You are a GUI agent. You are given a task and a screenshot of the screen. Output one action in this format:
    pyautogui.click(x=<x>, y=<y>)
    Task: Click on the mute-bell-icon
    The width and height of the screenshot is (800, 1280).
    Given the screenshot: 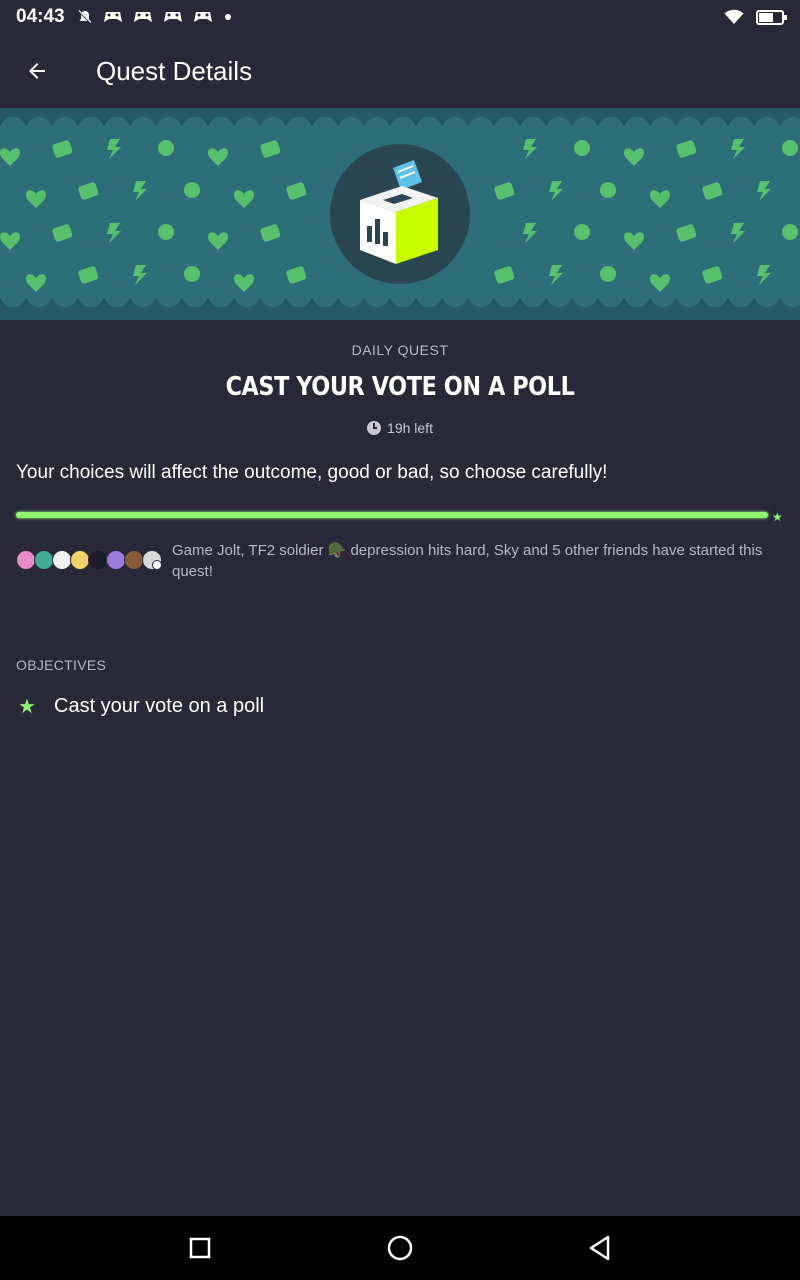 What is the action you would take?
    pyautogui.click(x=84, y=17)
    